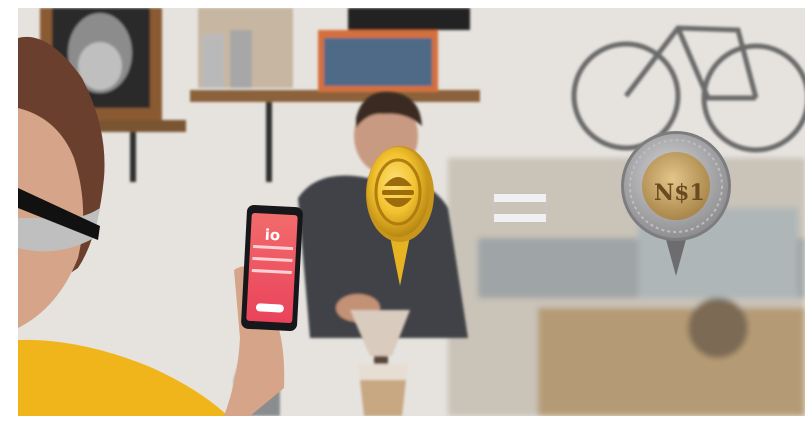  Describe the element at coordinates (272, 268) in the screenshot. I see `phone` at that location.